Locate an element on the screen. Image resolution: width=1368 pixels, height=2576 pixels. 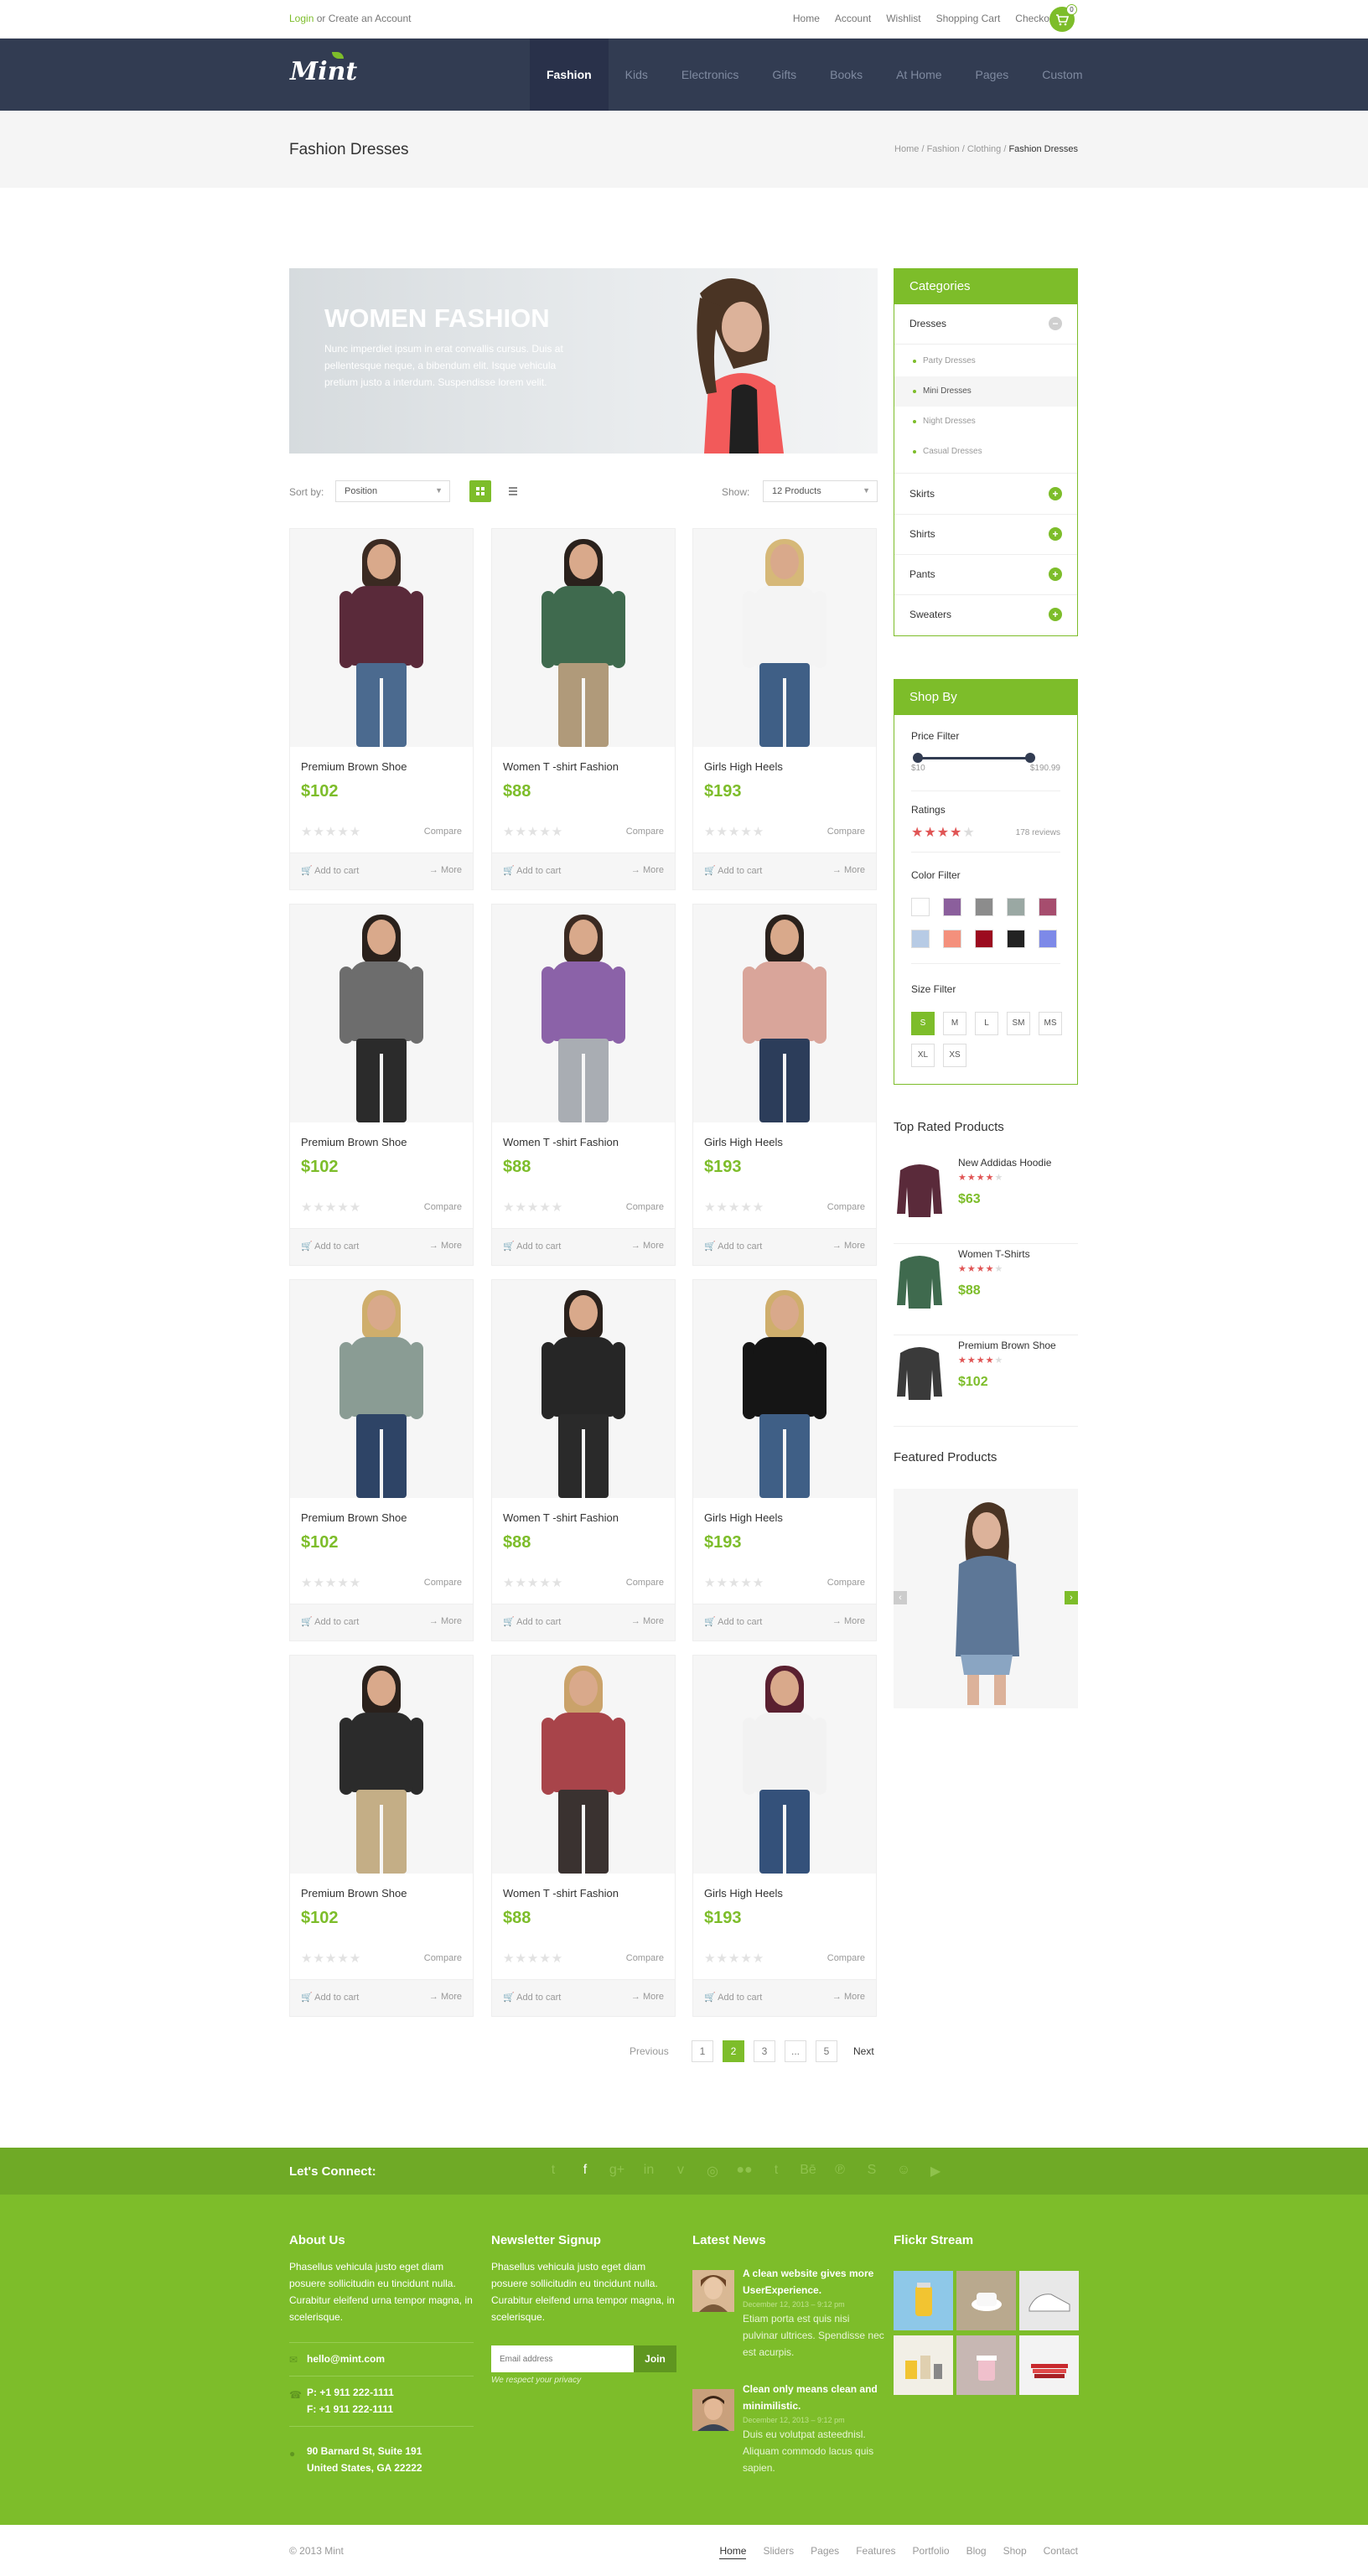
subcategory-casual-dresses: Casual Dresses is located at coordinates (986, 456).